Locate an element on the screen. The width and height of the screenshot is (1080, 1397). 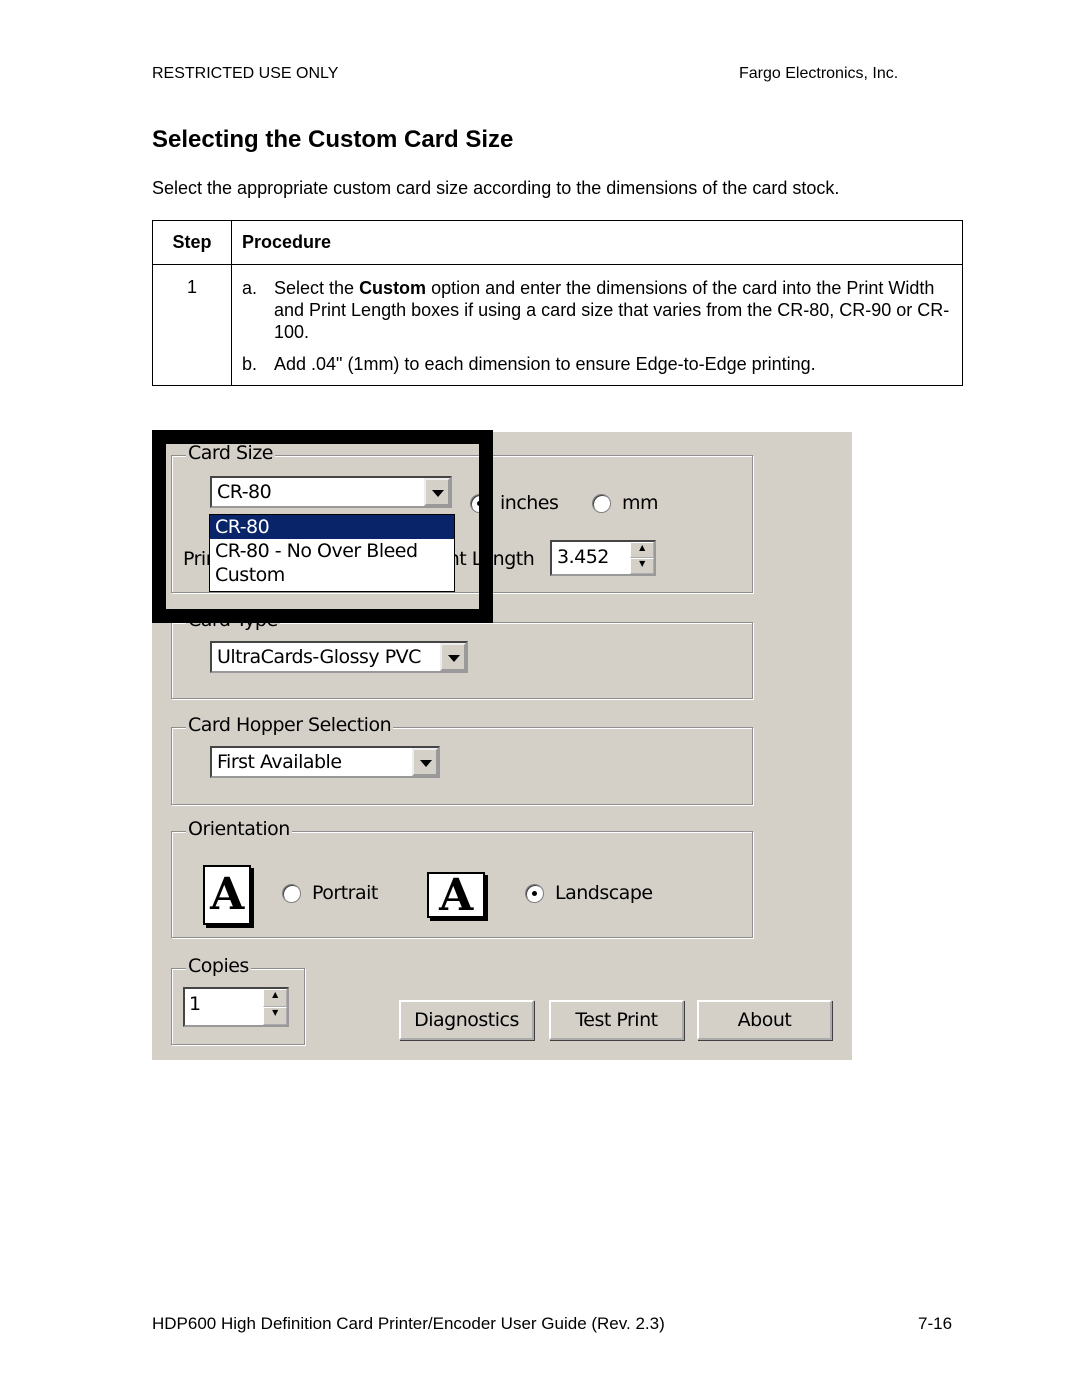
test-print-button: Test Print is located at coordinates (616, 1020).